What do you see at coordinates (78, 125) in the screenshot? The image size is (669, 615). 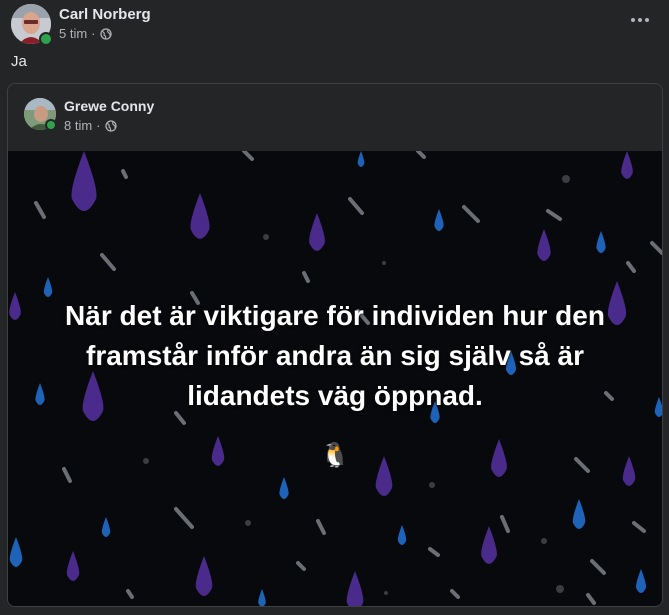 I see `shared-post-timestamp: 8 tim` at bounding box center [78, 125].